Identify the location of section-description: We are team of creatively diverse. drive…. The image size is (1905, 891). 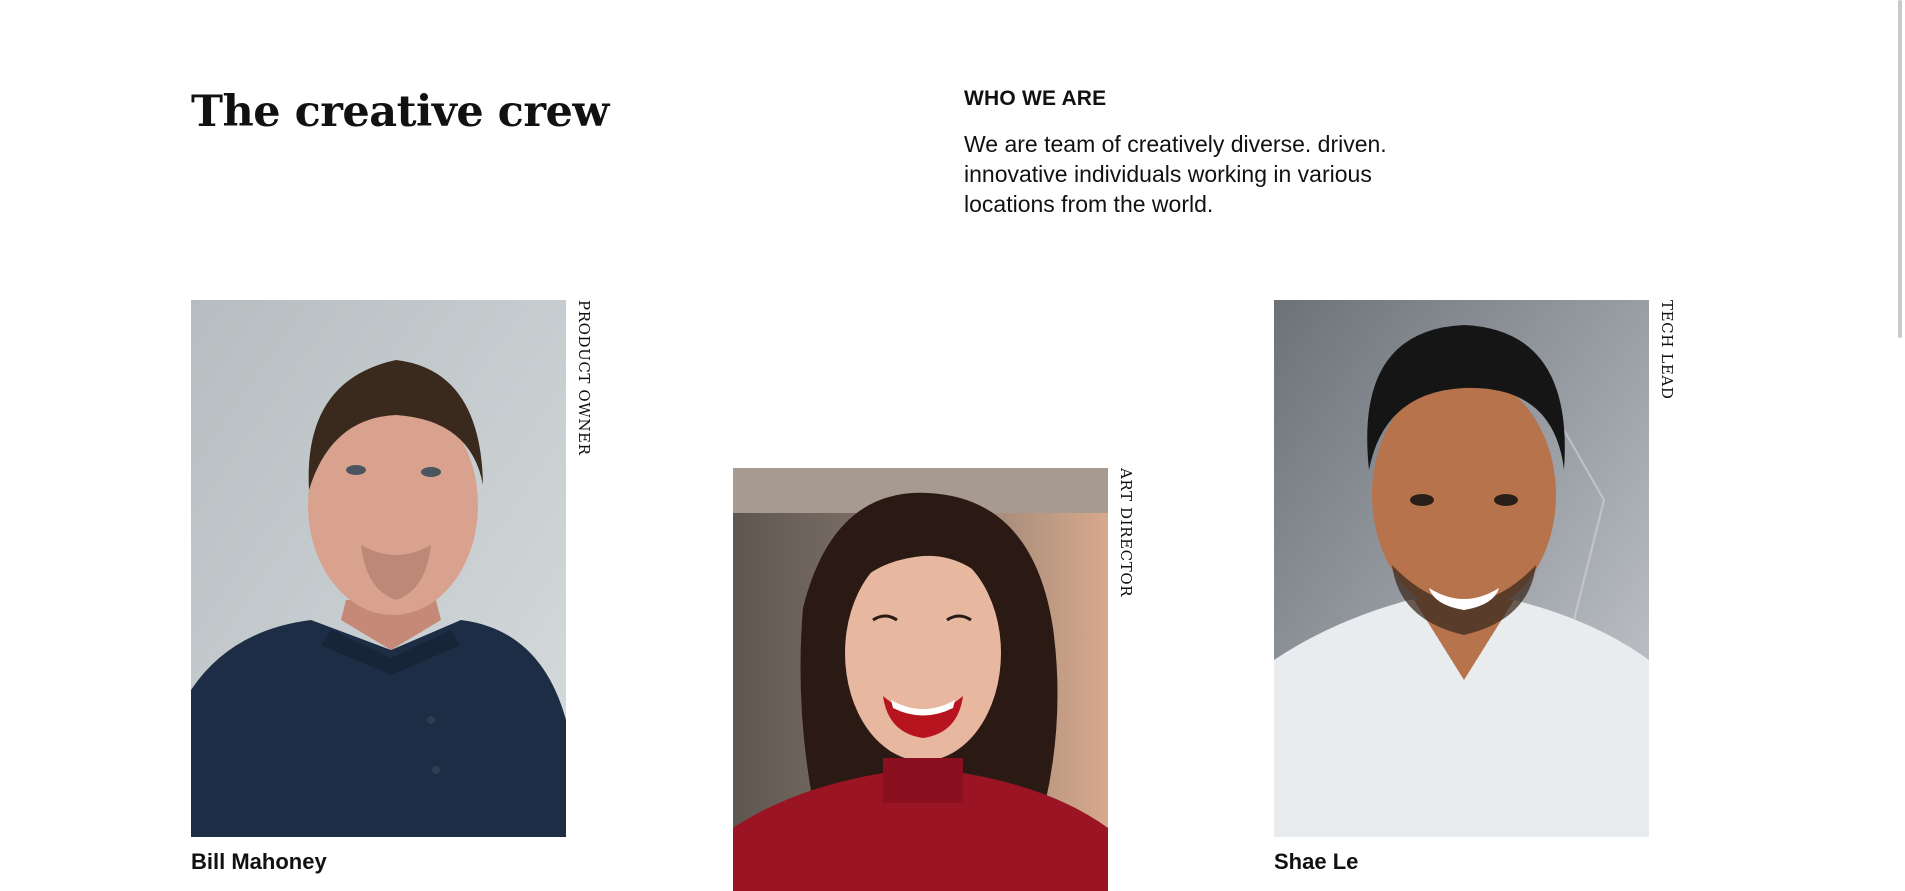
(1175, 174).